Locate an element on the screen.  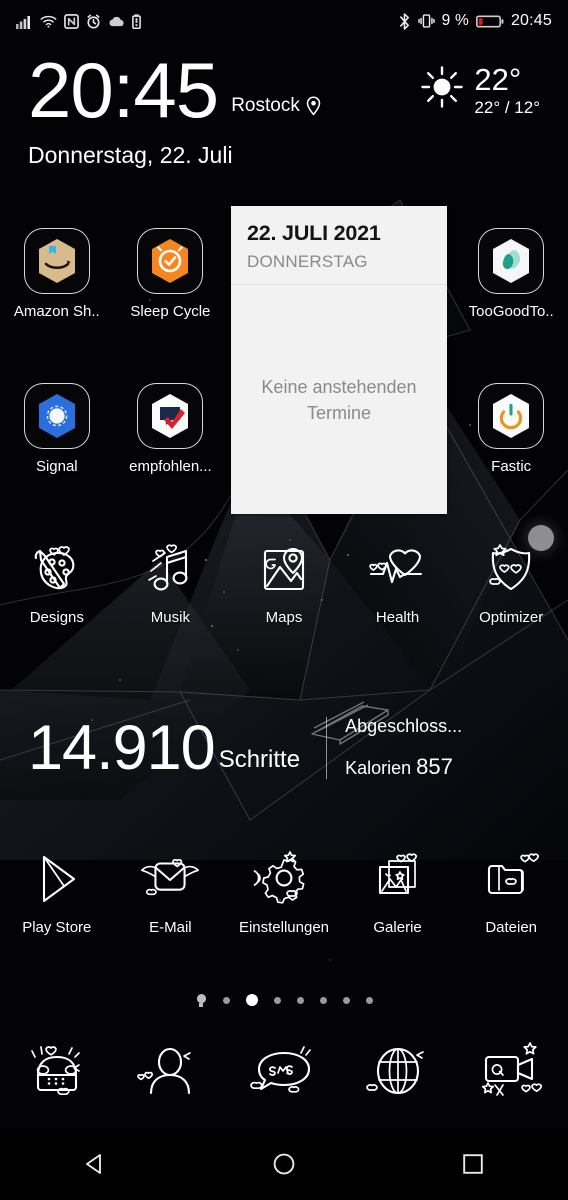
gallery-icon is located at coordinates (398, 879).